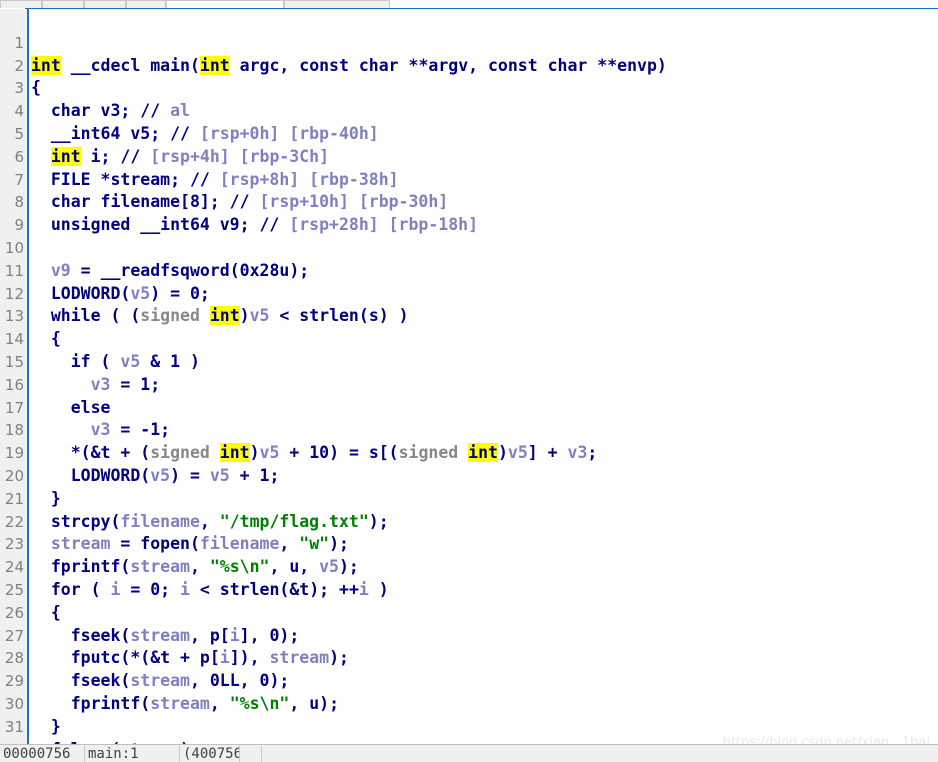 This screenshot has height=762, width=938. Describe the element at coordinates (469, 156) in the screenshot. I see `code-line: 6 FILE *stream; // [rsp+8h] [rbp-38h]` at that location.